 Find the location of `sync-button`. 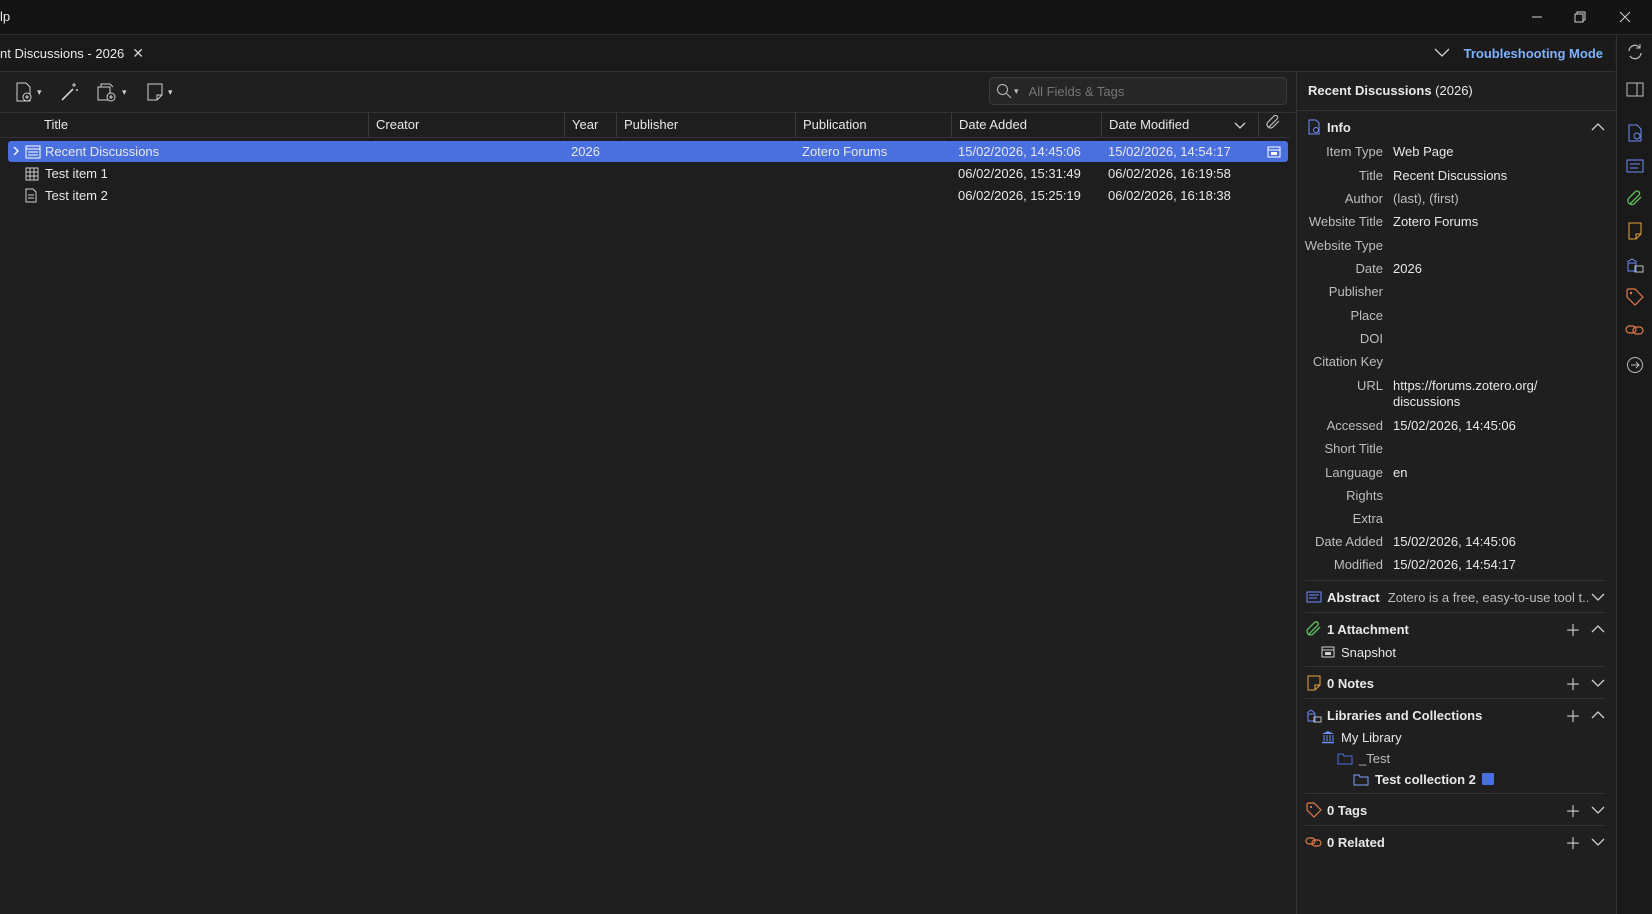

sync-button is located at coordinates (1634, 52).